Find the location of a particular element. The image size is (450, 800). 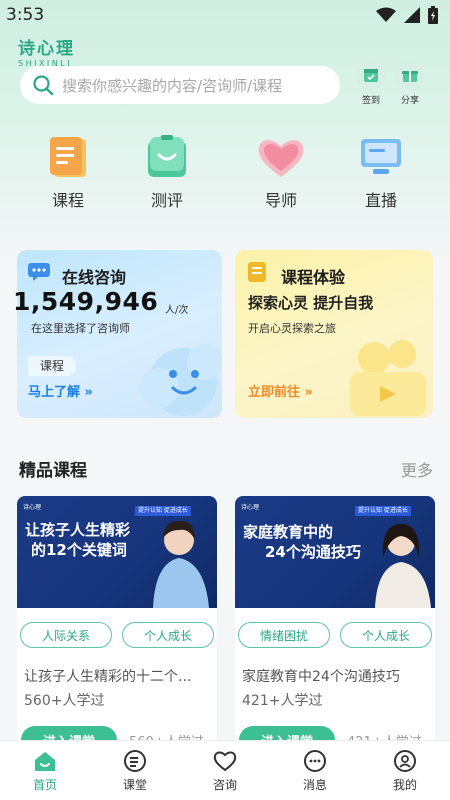

profile-icon is located at coordinates (405, 760).